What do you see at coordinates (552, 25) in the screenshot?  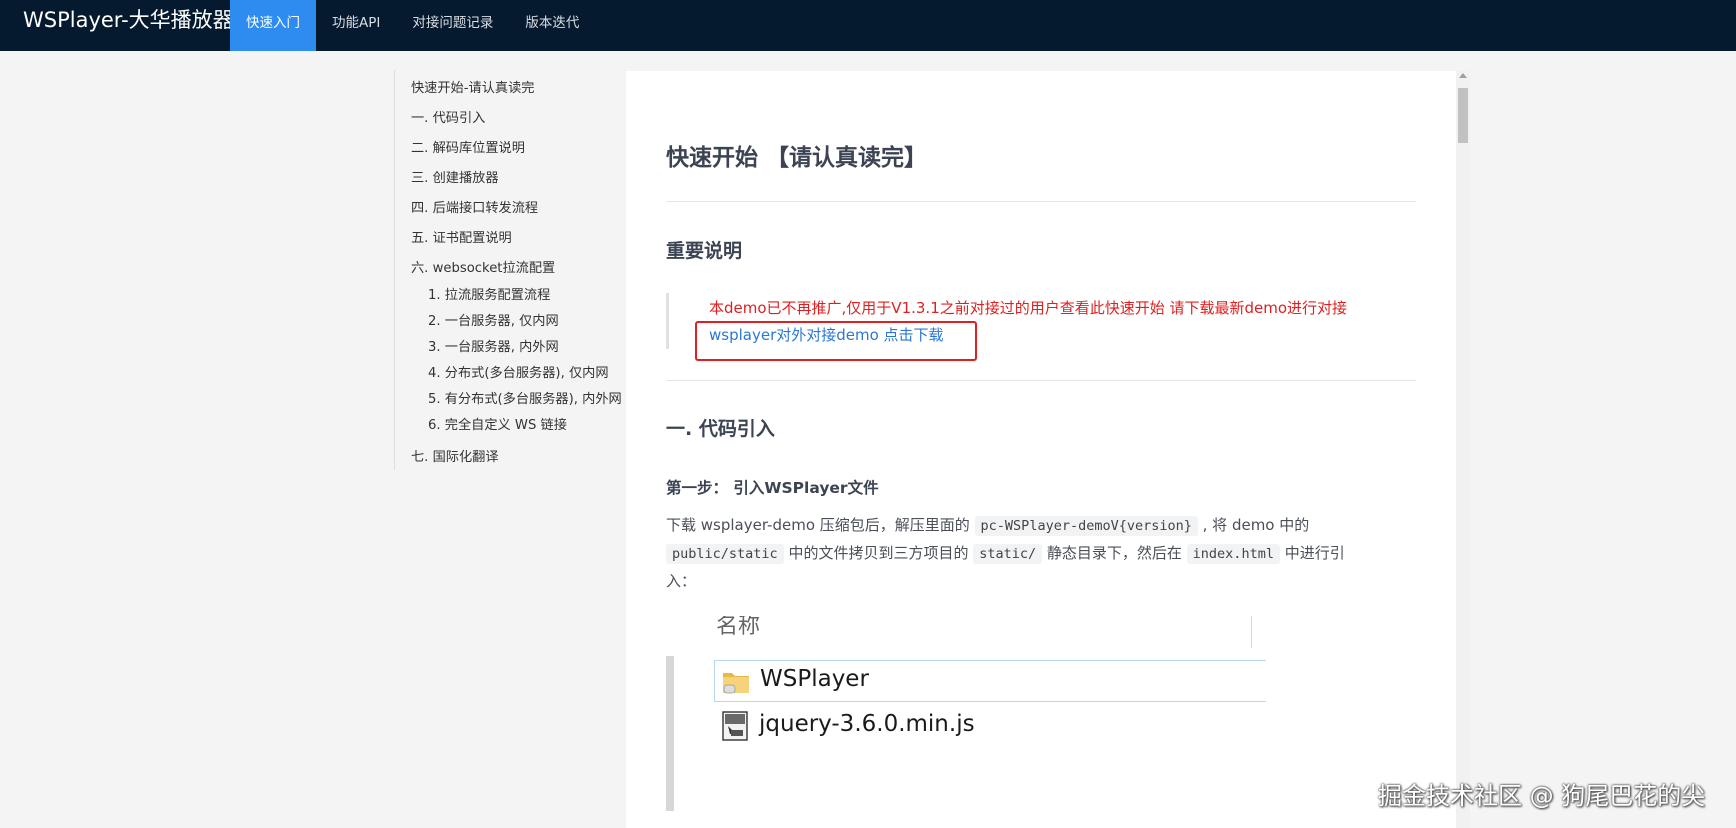 I see `nav-tab-versions: 版本迭代` at bounding box center [552, 25].